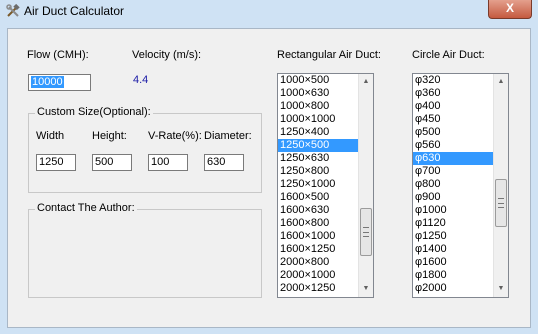 This screenshot has width=538, height=334. What do you see at coordinates (168, 162) in the screenshot?
I see `vrate-input: 100` at bounding box center [168, 162].